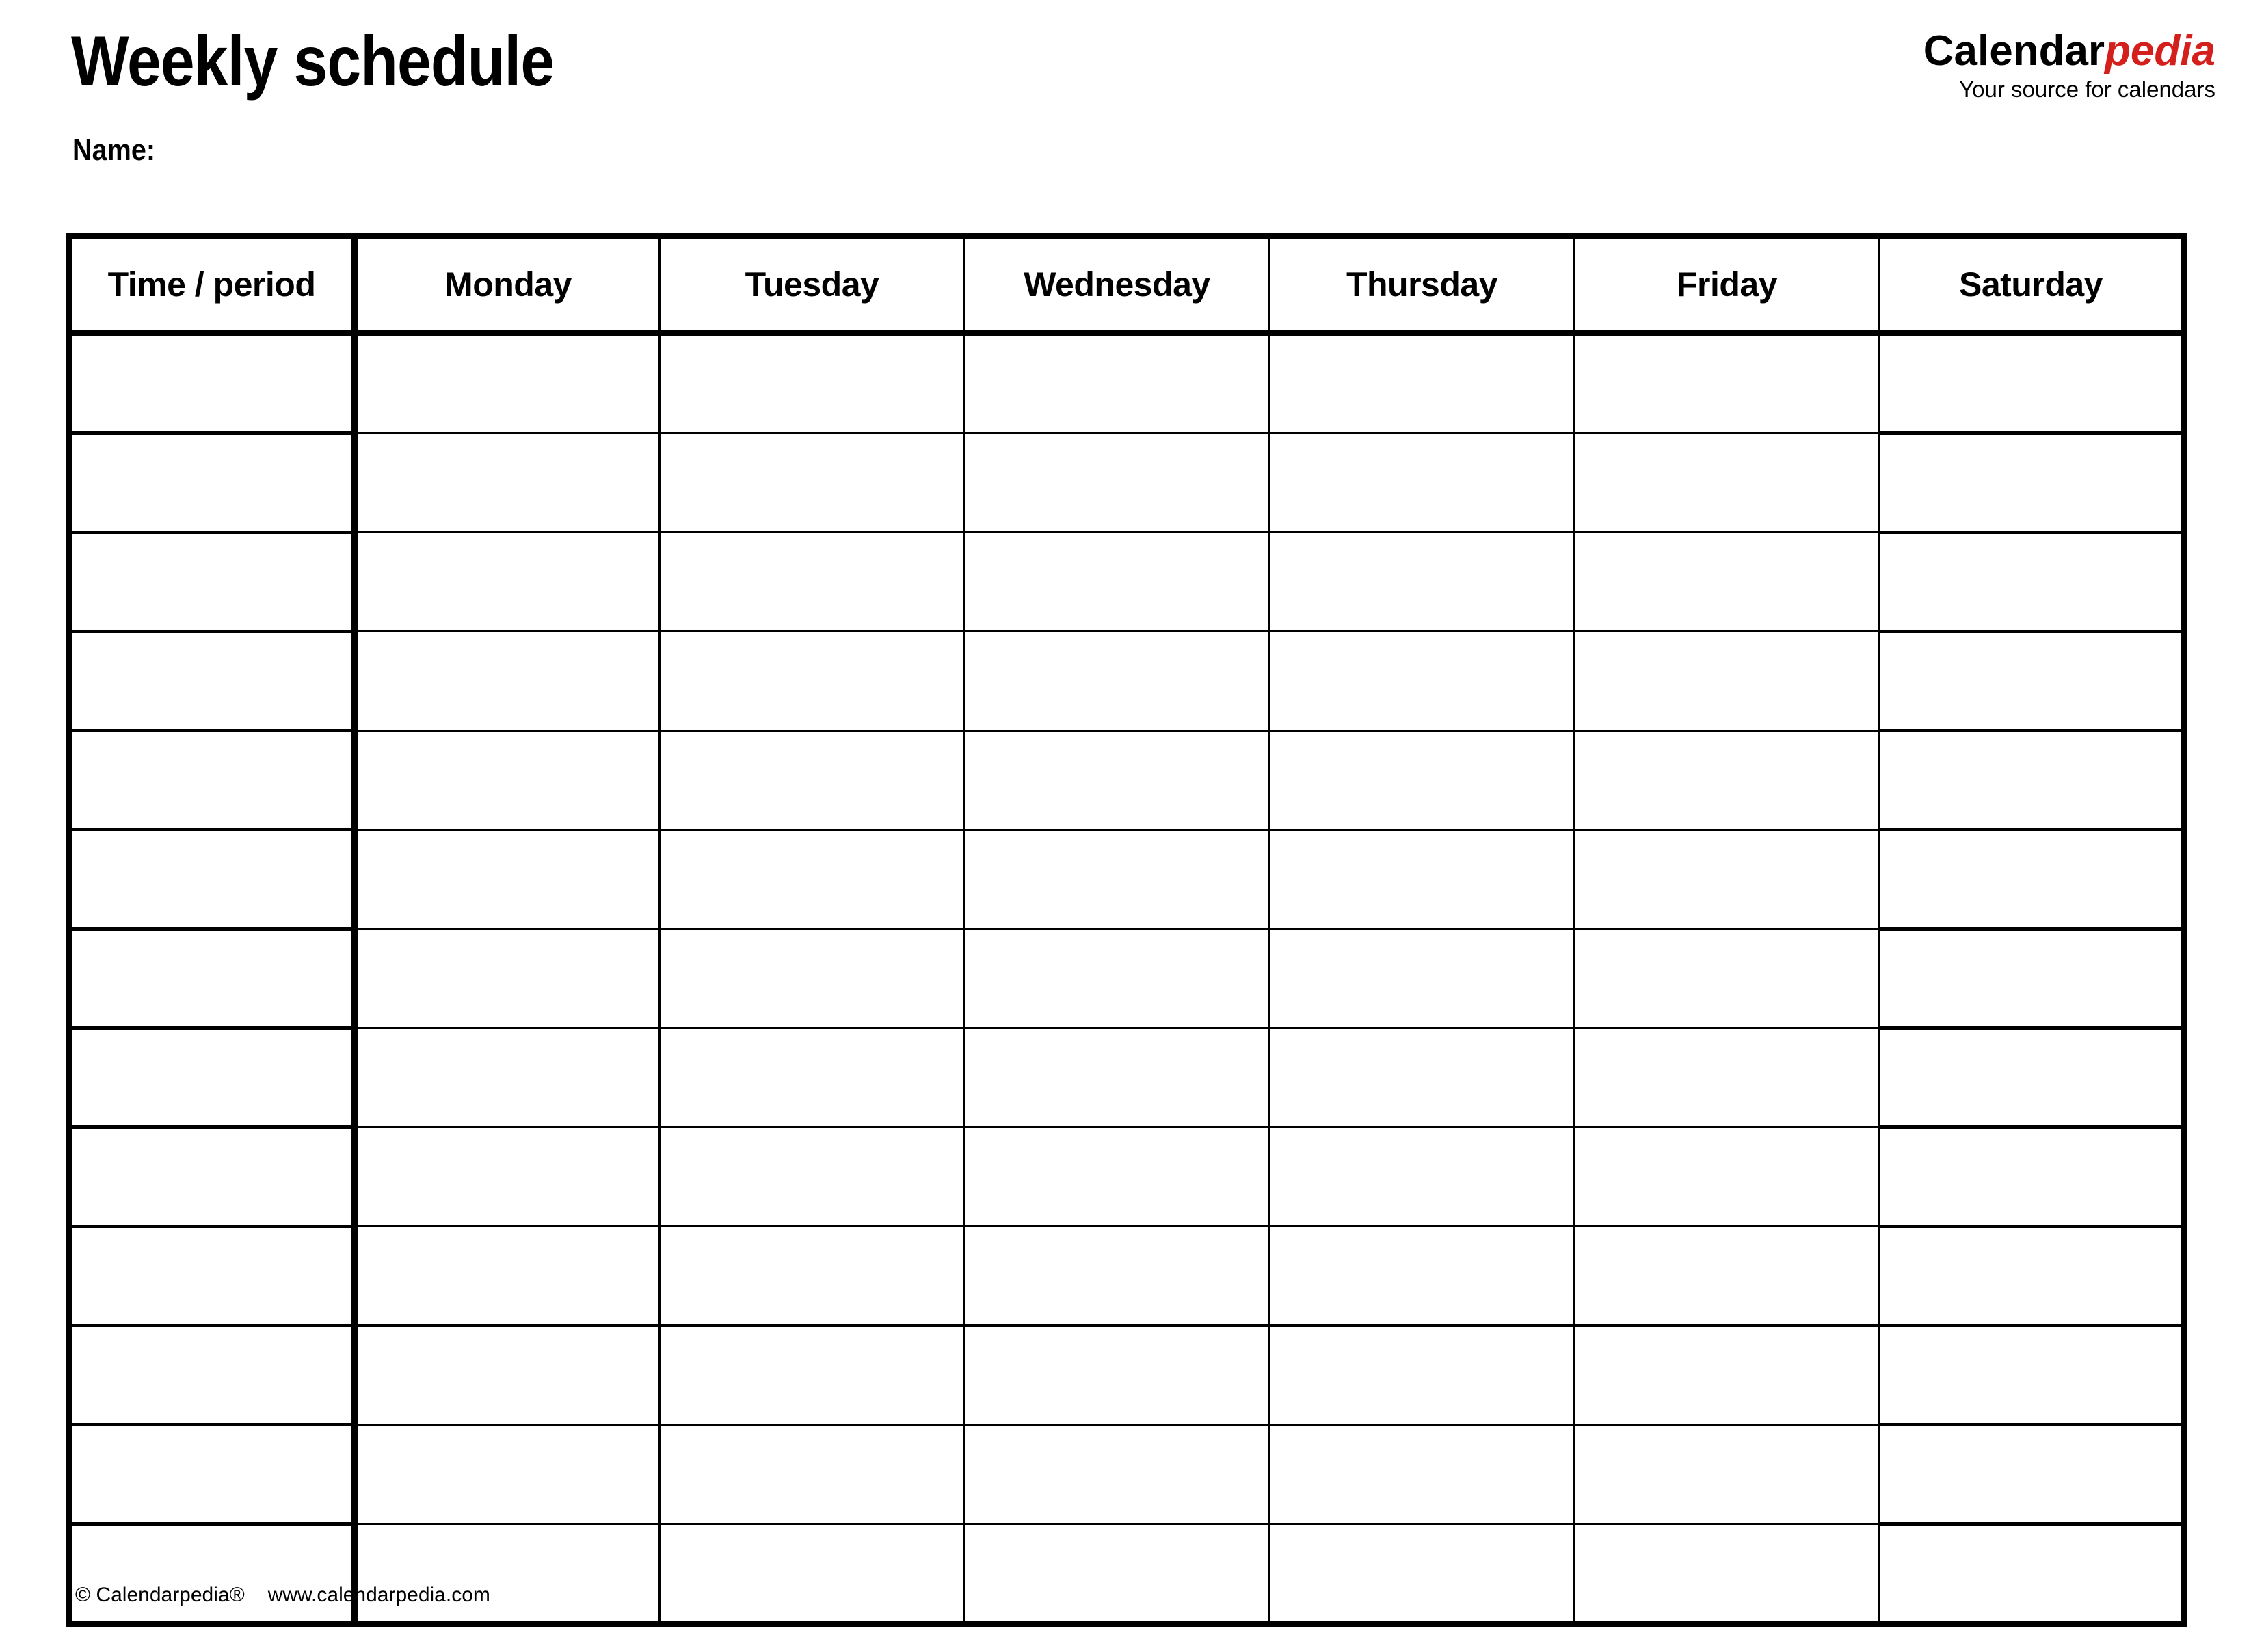 This screenshot has height=1652, width=2251. I want to click on column-header-friday: Friday, so click(1727, 286).